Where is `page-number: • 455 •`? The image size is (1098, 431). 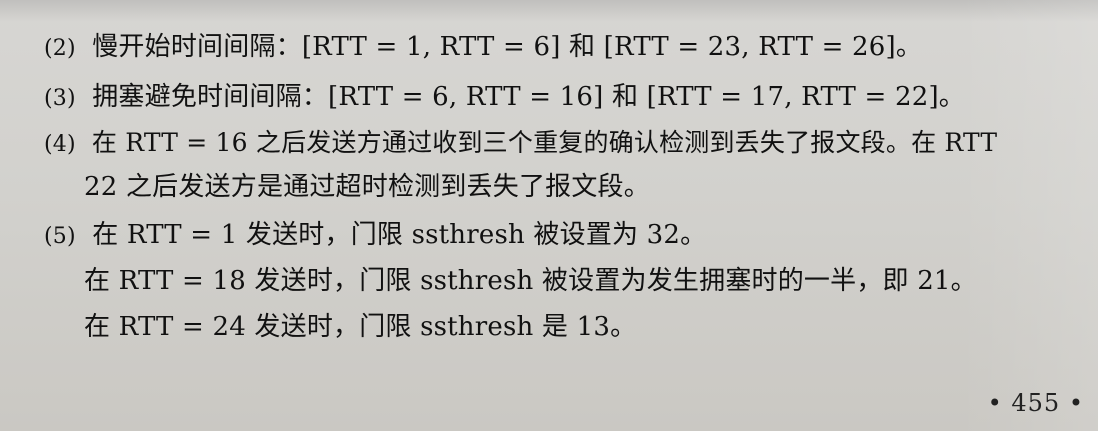
page-number: • 455 • is located at coordinates (1035, 403).